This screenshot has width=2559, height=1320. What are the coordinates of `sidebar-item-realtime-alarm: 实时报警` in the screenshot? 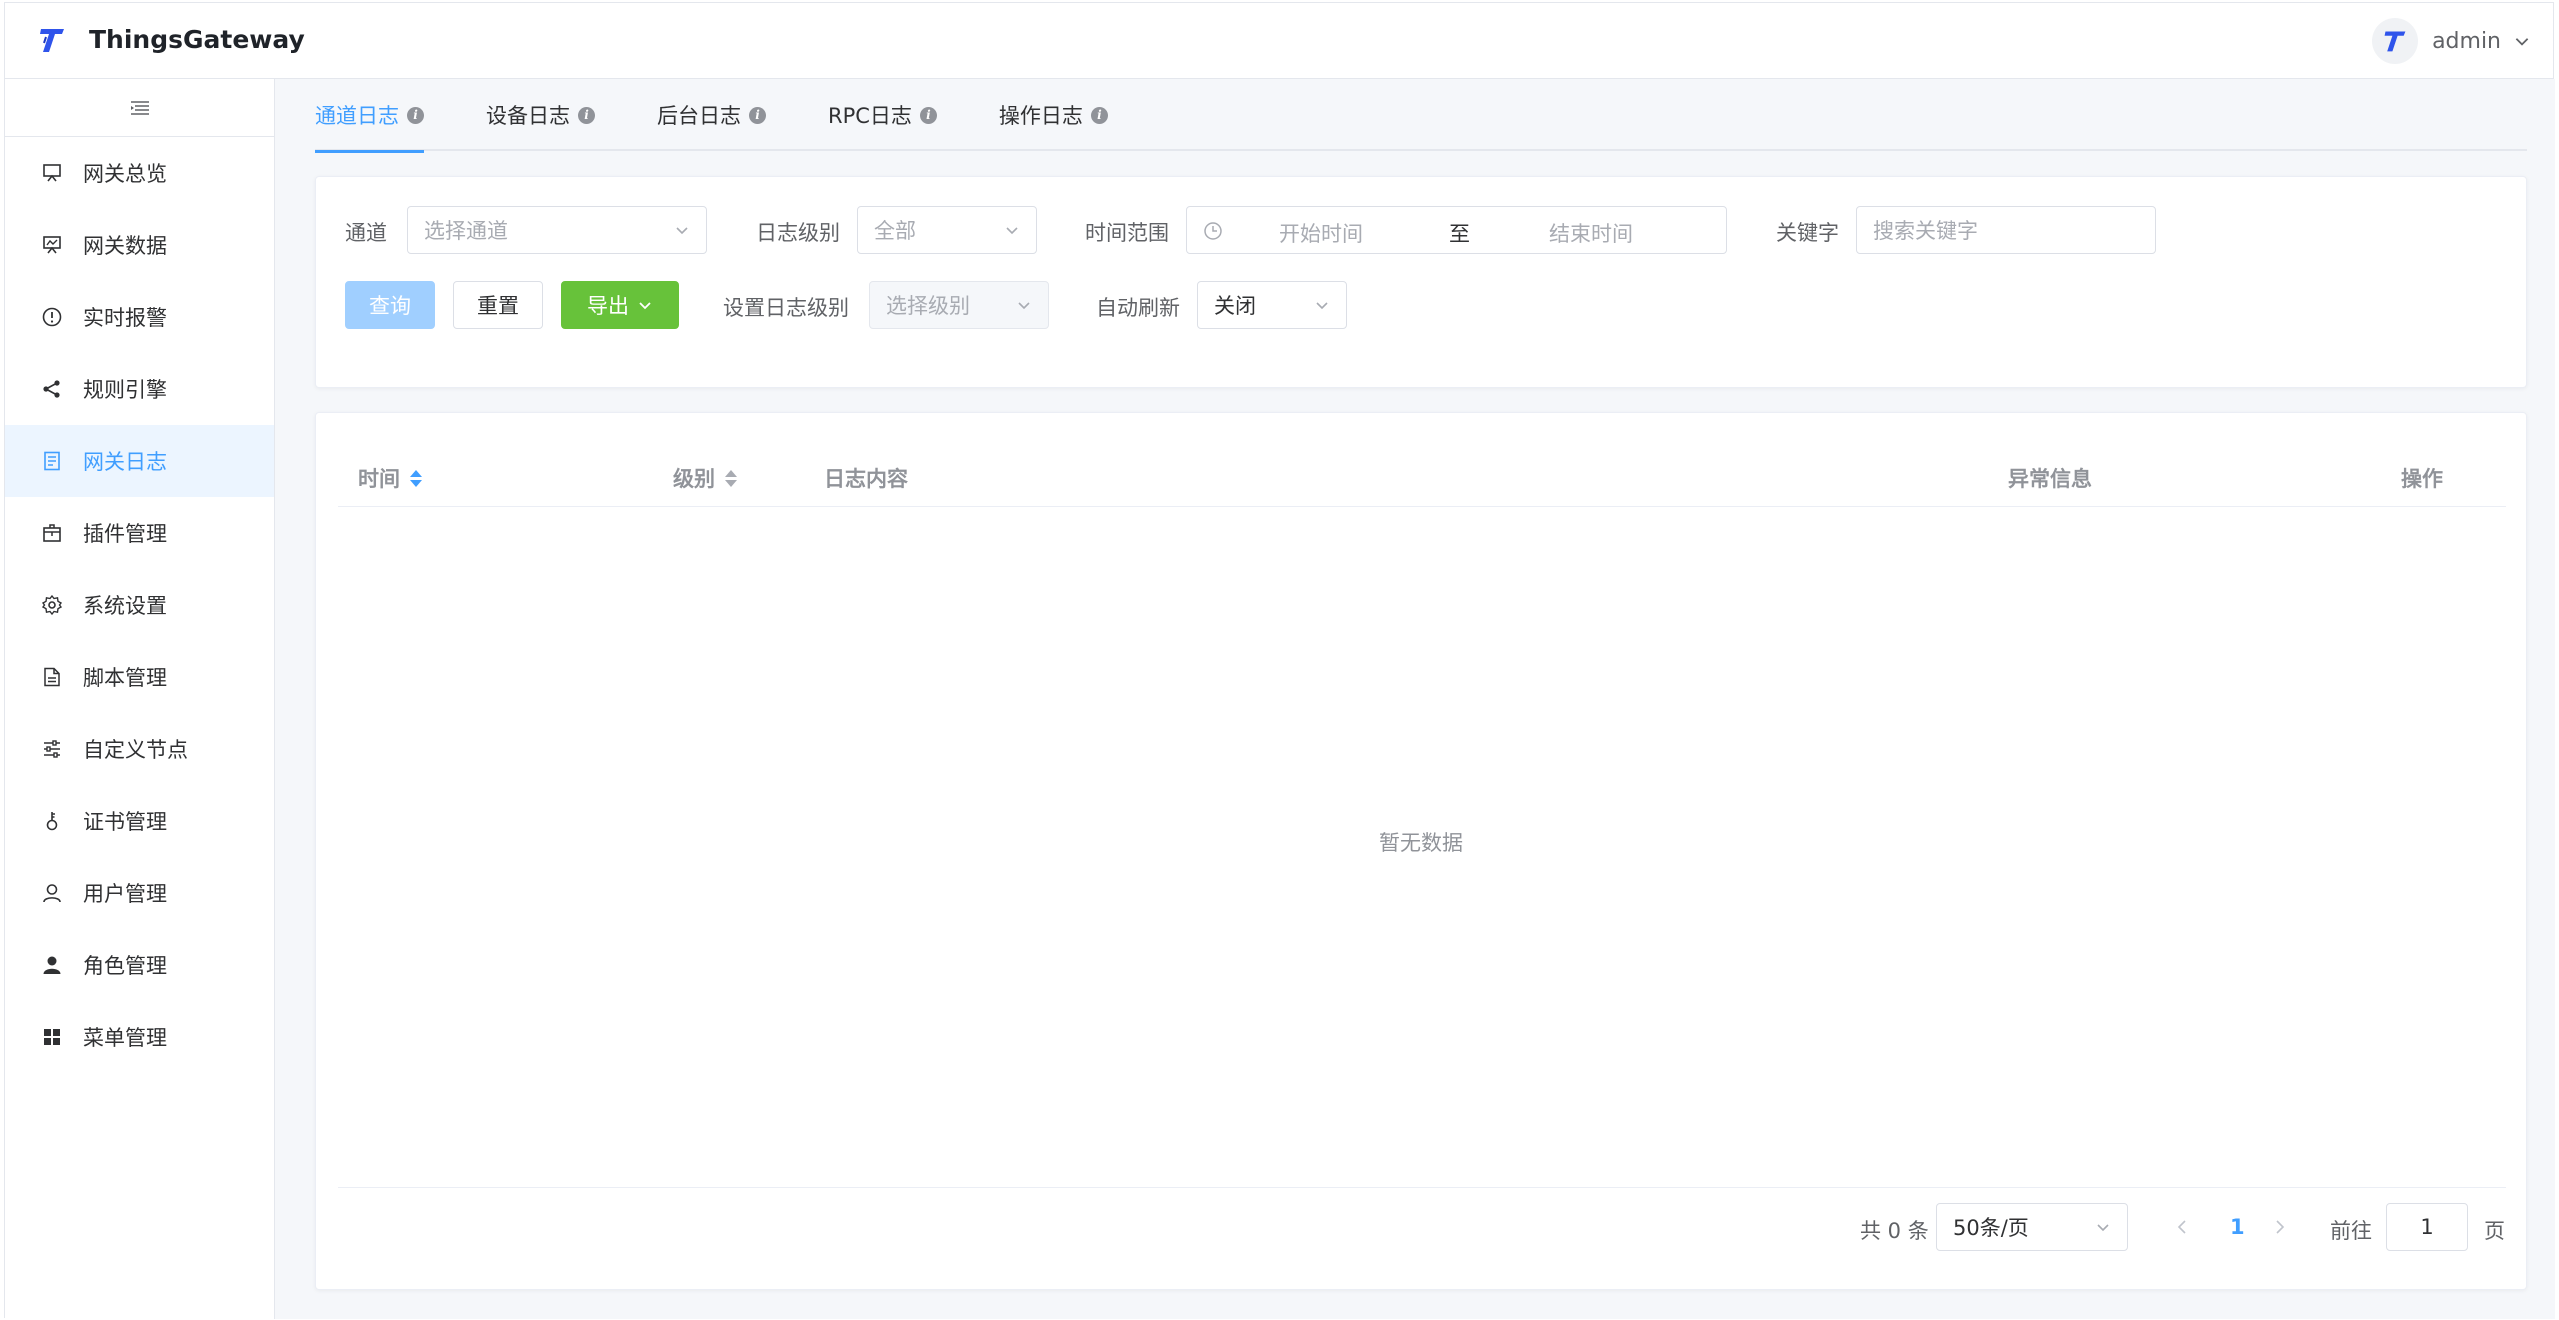 It's located at (139, 317).